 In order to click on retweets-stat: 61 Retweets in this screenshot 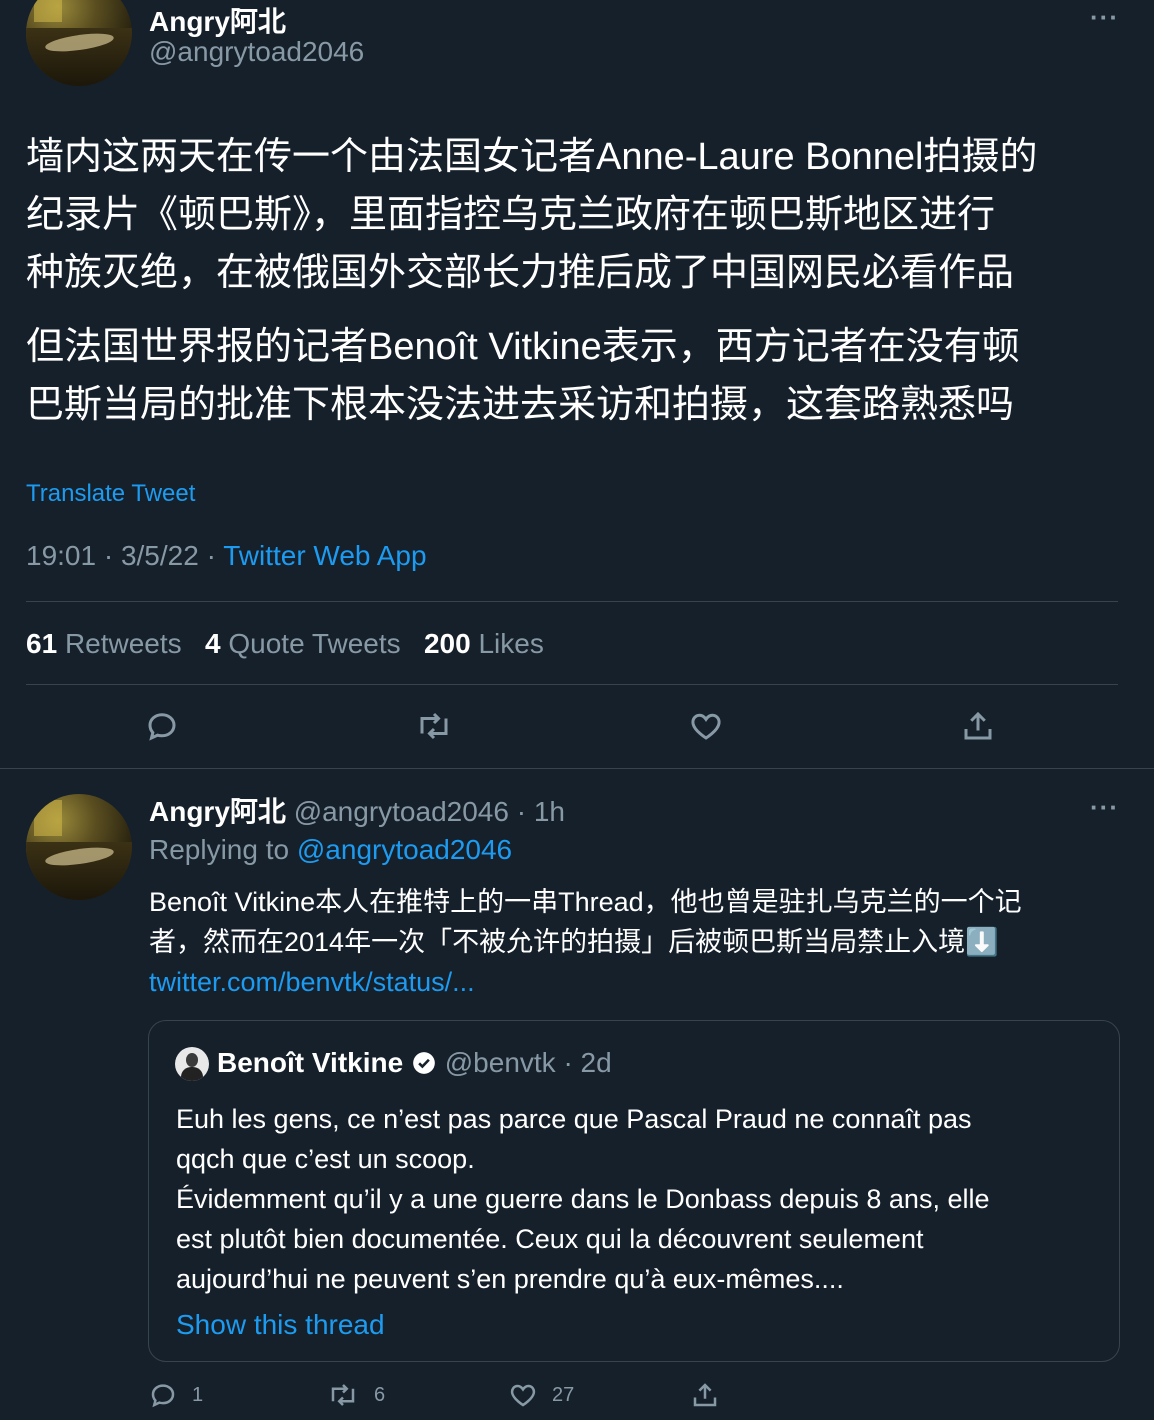, I will do `click(104, 643)`.